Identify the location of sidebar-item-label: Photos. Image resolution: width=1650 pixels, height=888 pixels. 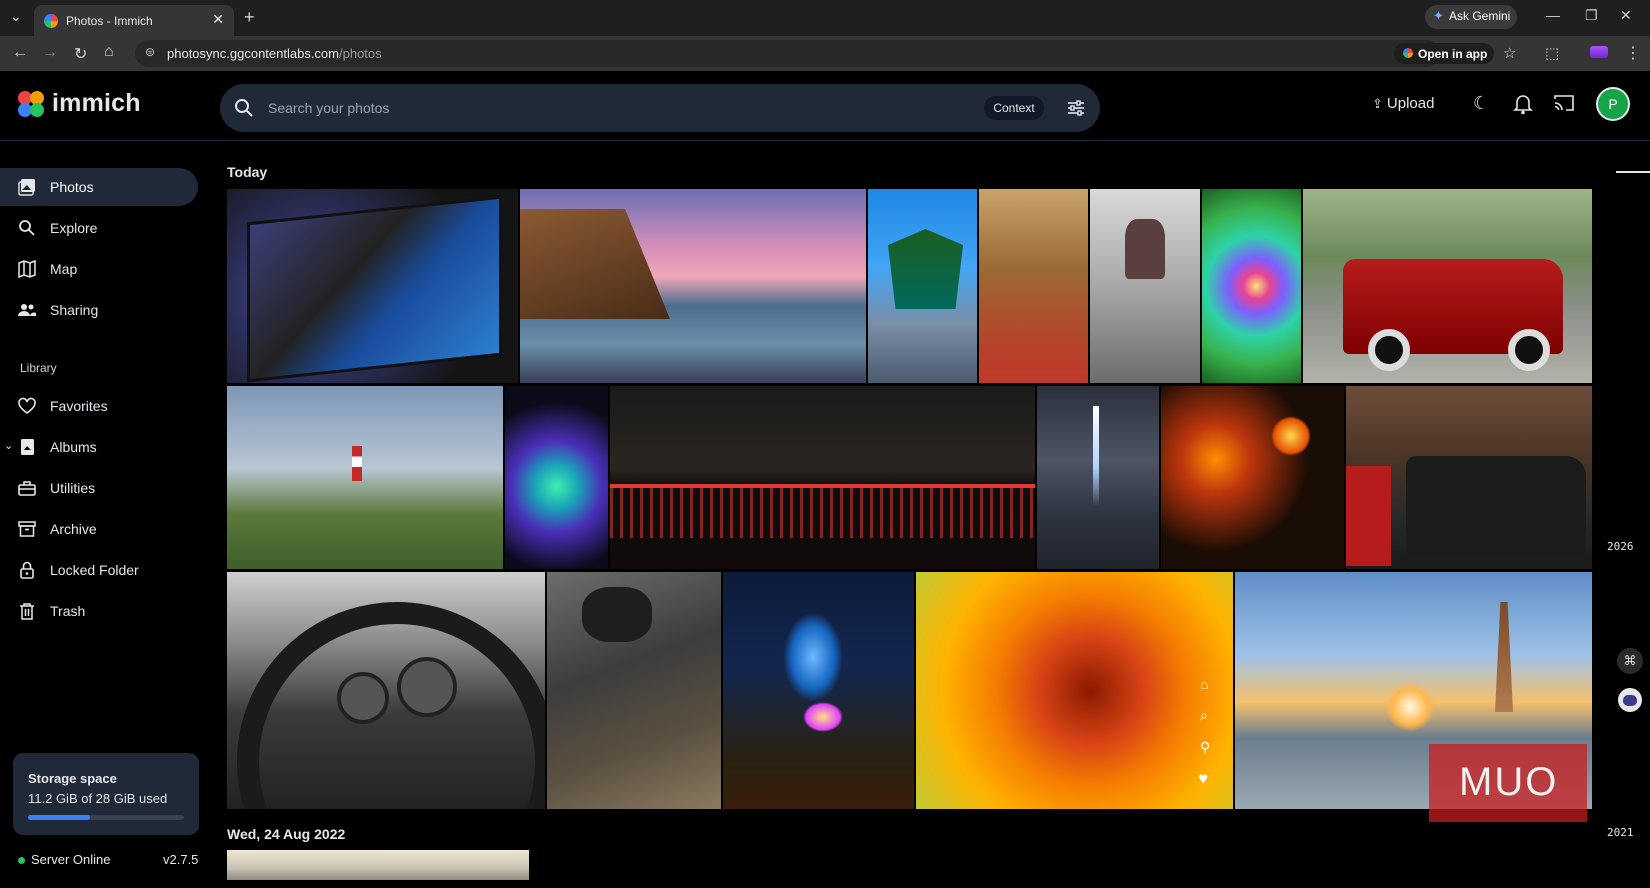
(72, 187).